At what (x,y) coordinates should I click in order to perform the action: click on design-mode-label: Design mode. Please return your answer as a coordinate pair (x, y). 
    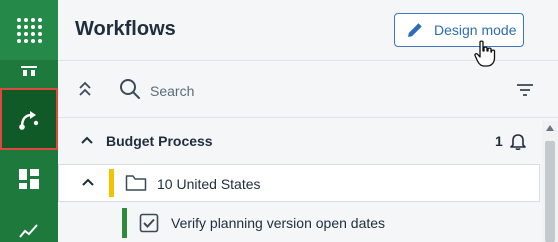
    Looking at the image, I should click on (475, 30).